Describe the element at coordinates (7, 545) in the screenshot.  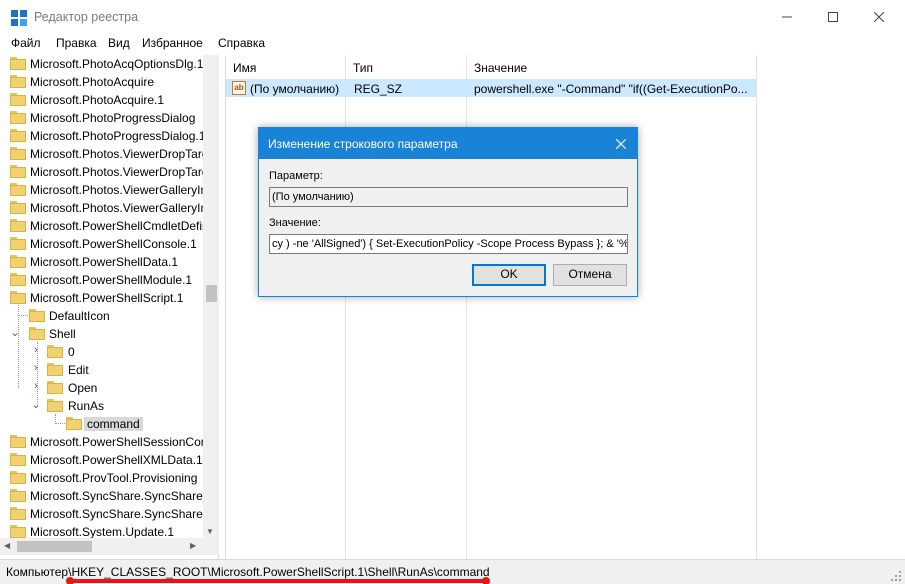
I see `scroll-left-icon: ◀` at that location.